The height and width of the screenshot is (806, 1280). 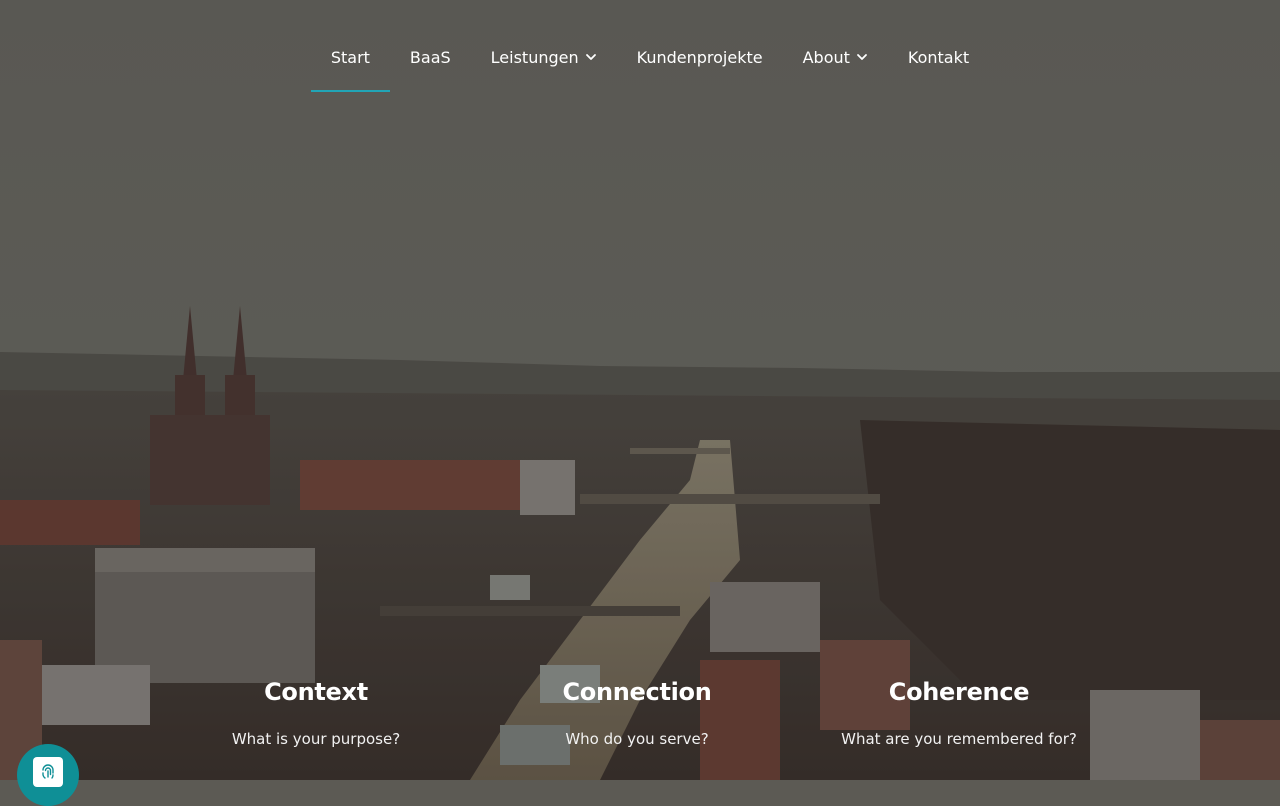 What do you see at coordinates (959, 692) in the screenshot?
I see `pillar-title: Coherence` at bounding box center [959, 692].